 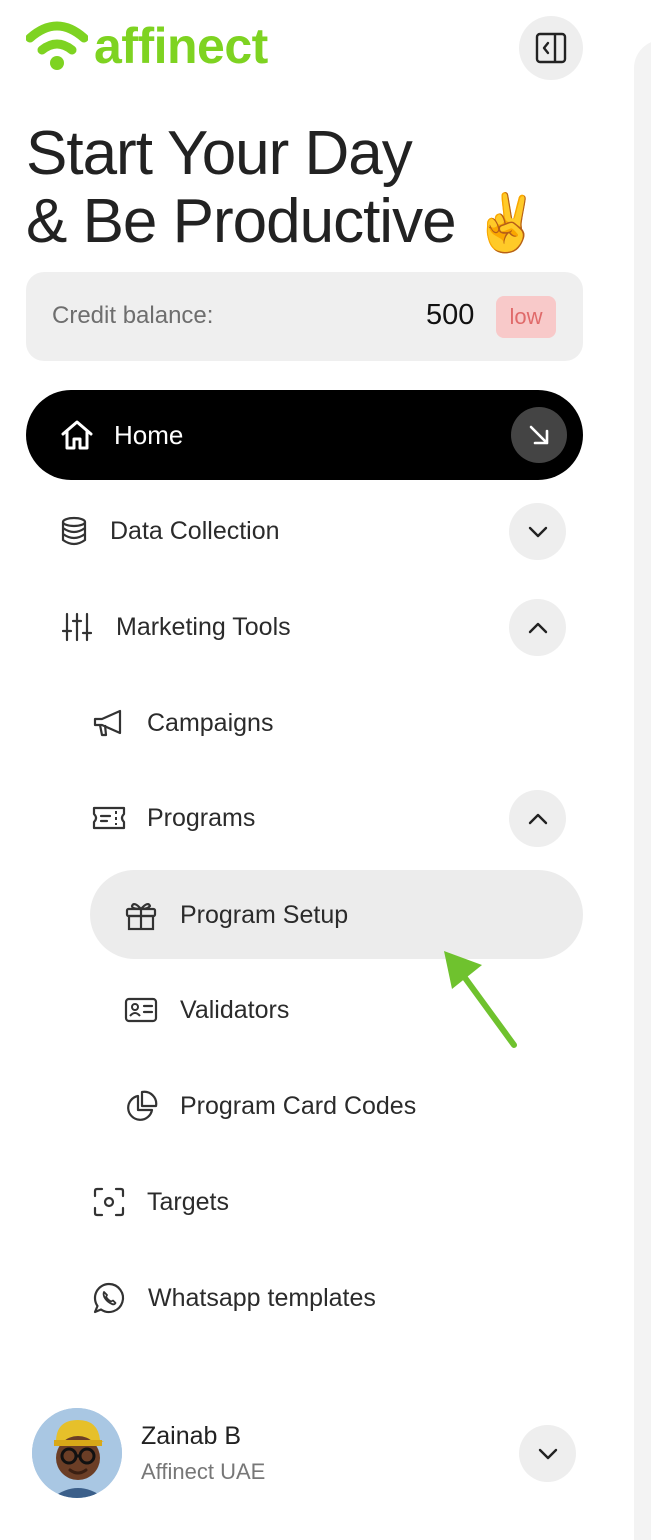 I want to click on ticket-icon, so click(x=109, y=818).